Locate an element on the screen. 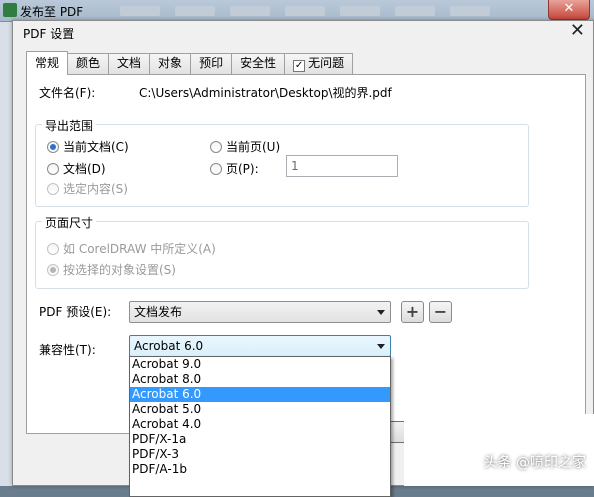 The image size is (594, 497). radio-by-selection: 按选择的对象设置(S) is located at coordinates (111, 269).